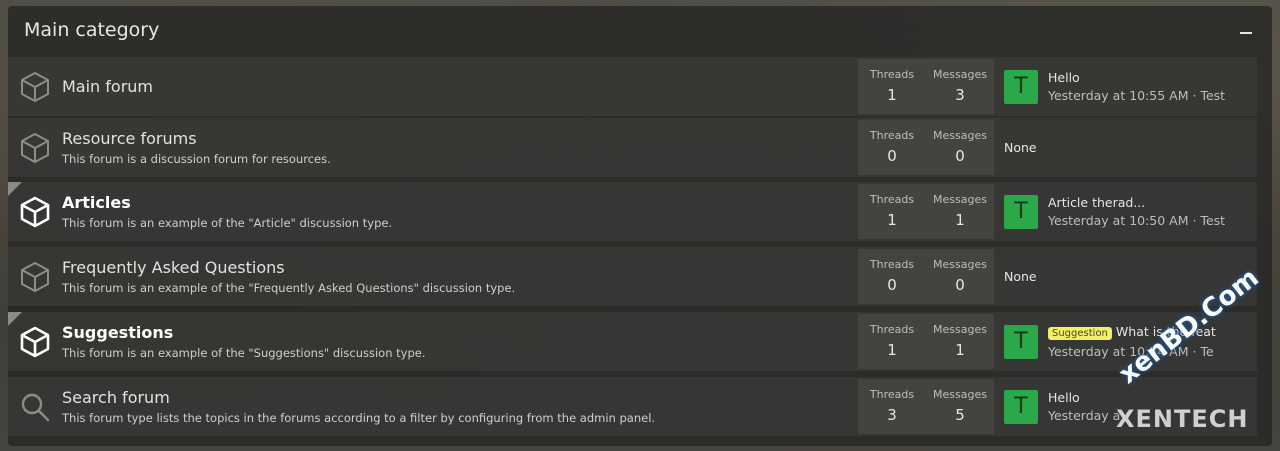  I want to click on messages-stat: Messages 5, so click(960, 406).